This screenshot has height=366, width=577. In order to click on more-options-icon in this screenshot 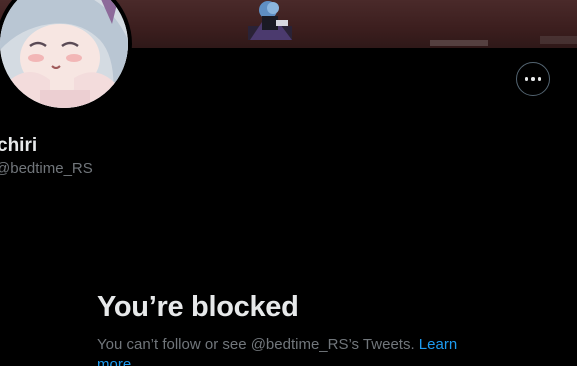, I will do `click(533, 79)`.